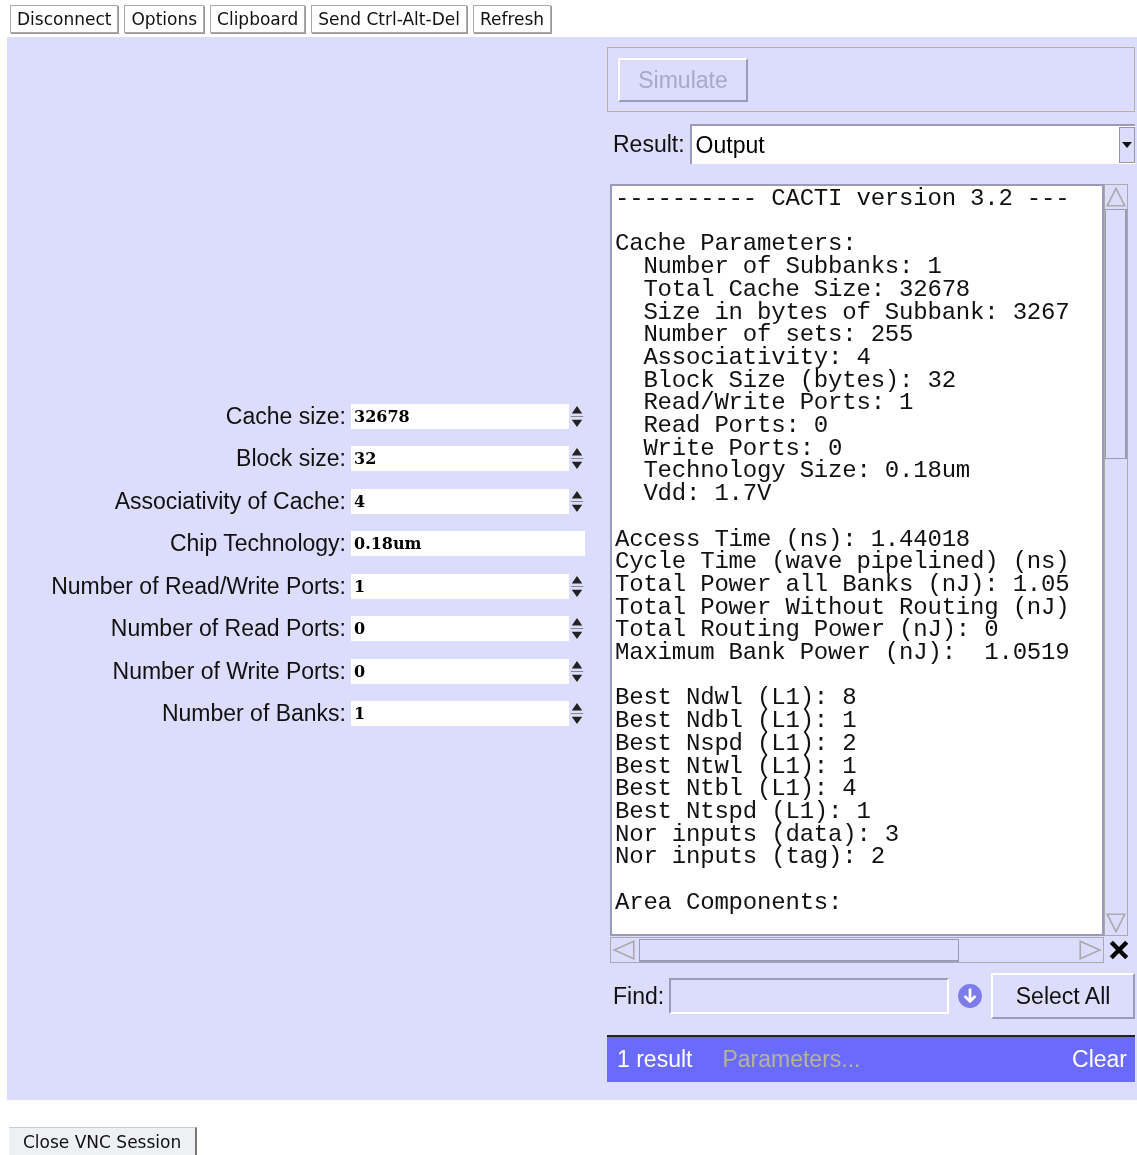  Describe the element at coordinates (729, 903) in the screenshot. I see `output-line: Area Components:` at that location.